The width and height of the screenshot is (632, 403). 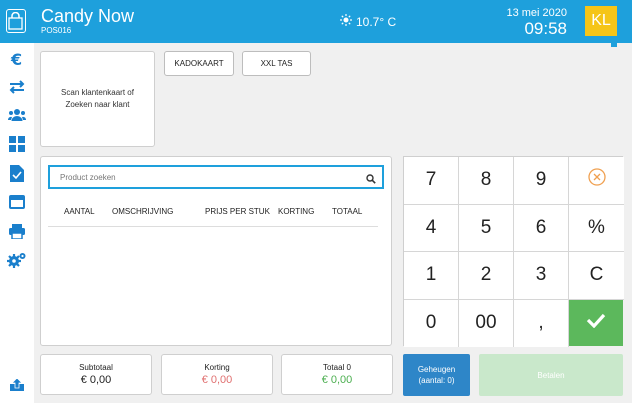 What do you see at coordinates (17, 115) in the screenshot?
I see `customers-icon` at bounding box center [17, 115].